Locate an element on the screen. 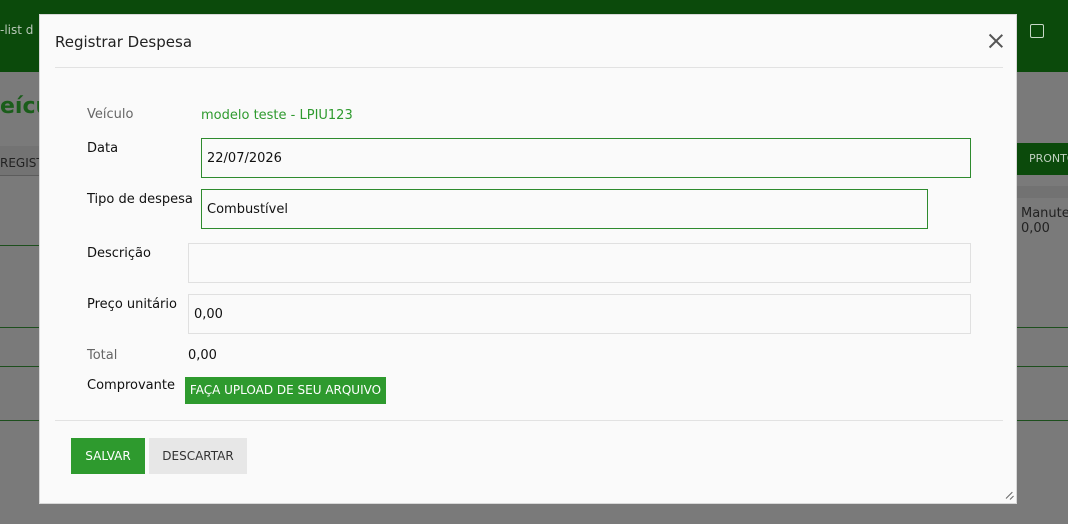 Image resolution: width=1068 pixels, height=524 pixels. dialog-title: Registrar Despesa is located at coordinates (124, 42).